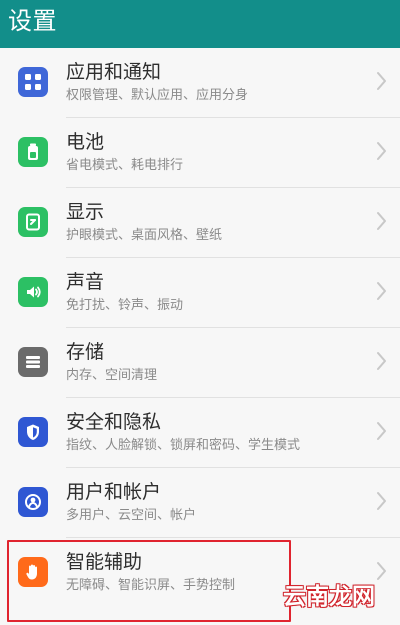 The width and height of the screenshot is (400, 625). I want to click on settings-item-description: 无障碍、智能识屏、手势控制, so click(151, 585).